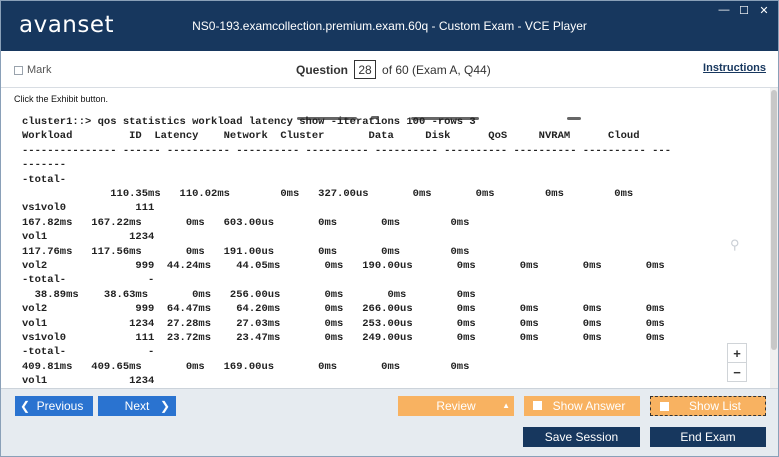  I want to click on window-controls: — ☐ ✕, so click(744, 10).